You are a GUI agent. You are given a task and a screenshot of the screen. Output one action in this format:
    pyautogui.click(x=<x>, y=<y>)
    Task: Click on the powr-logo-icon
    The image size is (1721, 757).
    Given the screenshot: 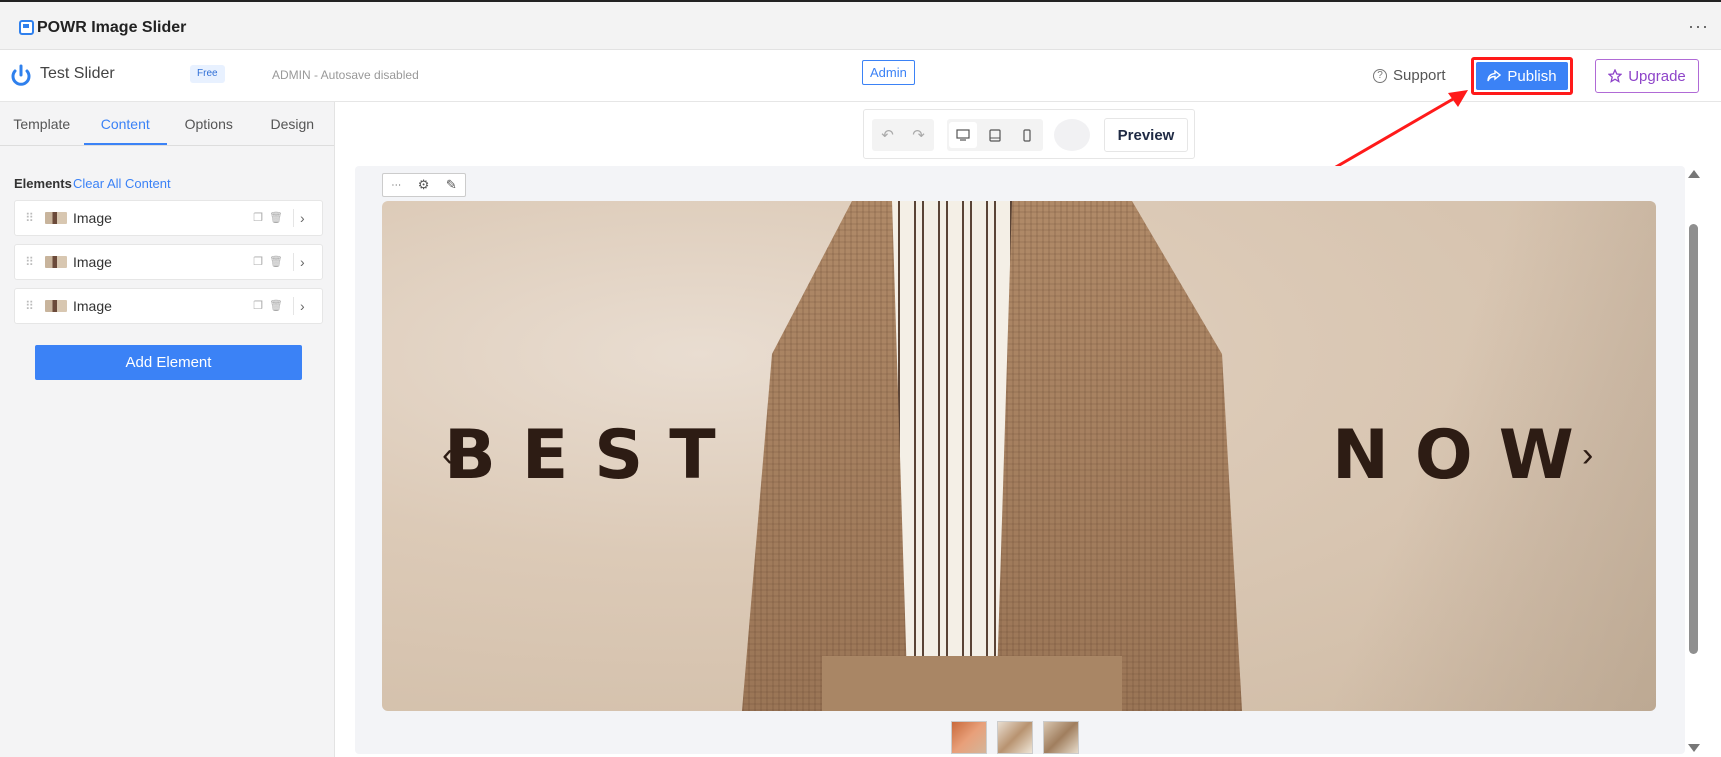 What is the action you would take?
    pyautogui.click(x=21, y=75)
    